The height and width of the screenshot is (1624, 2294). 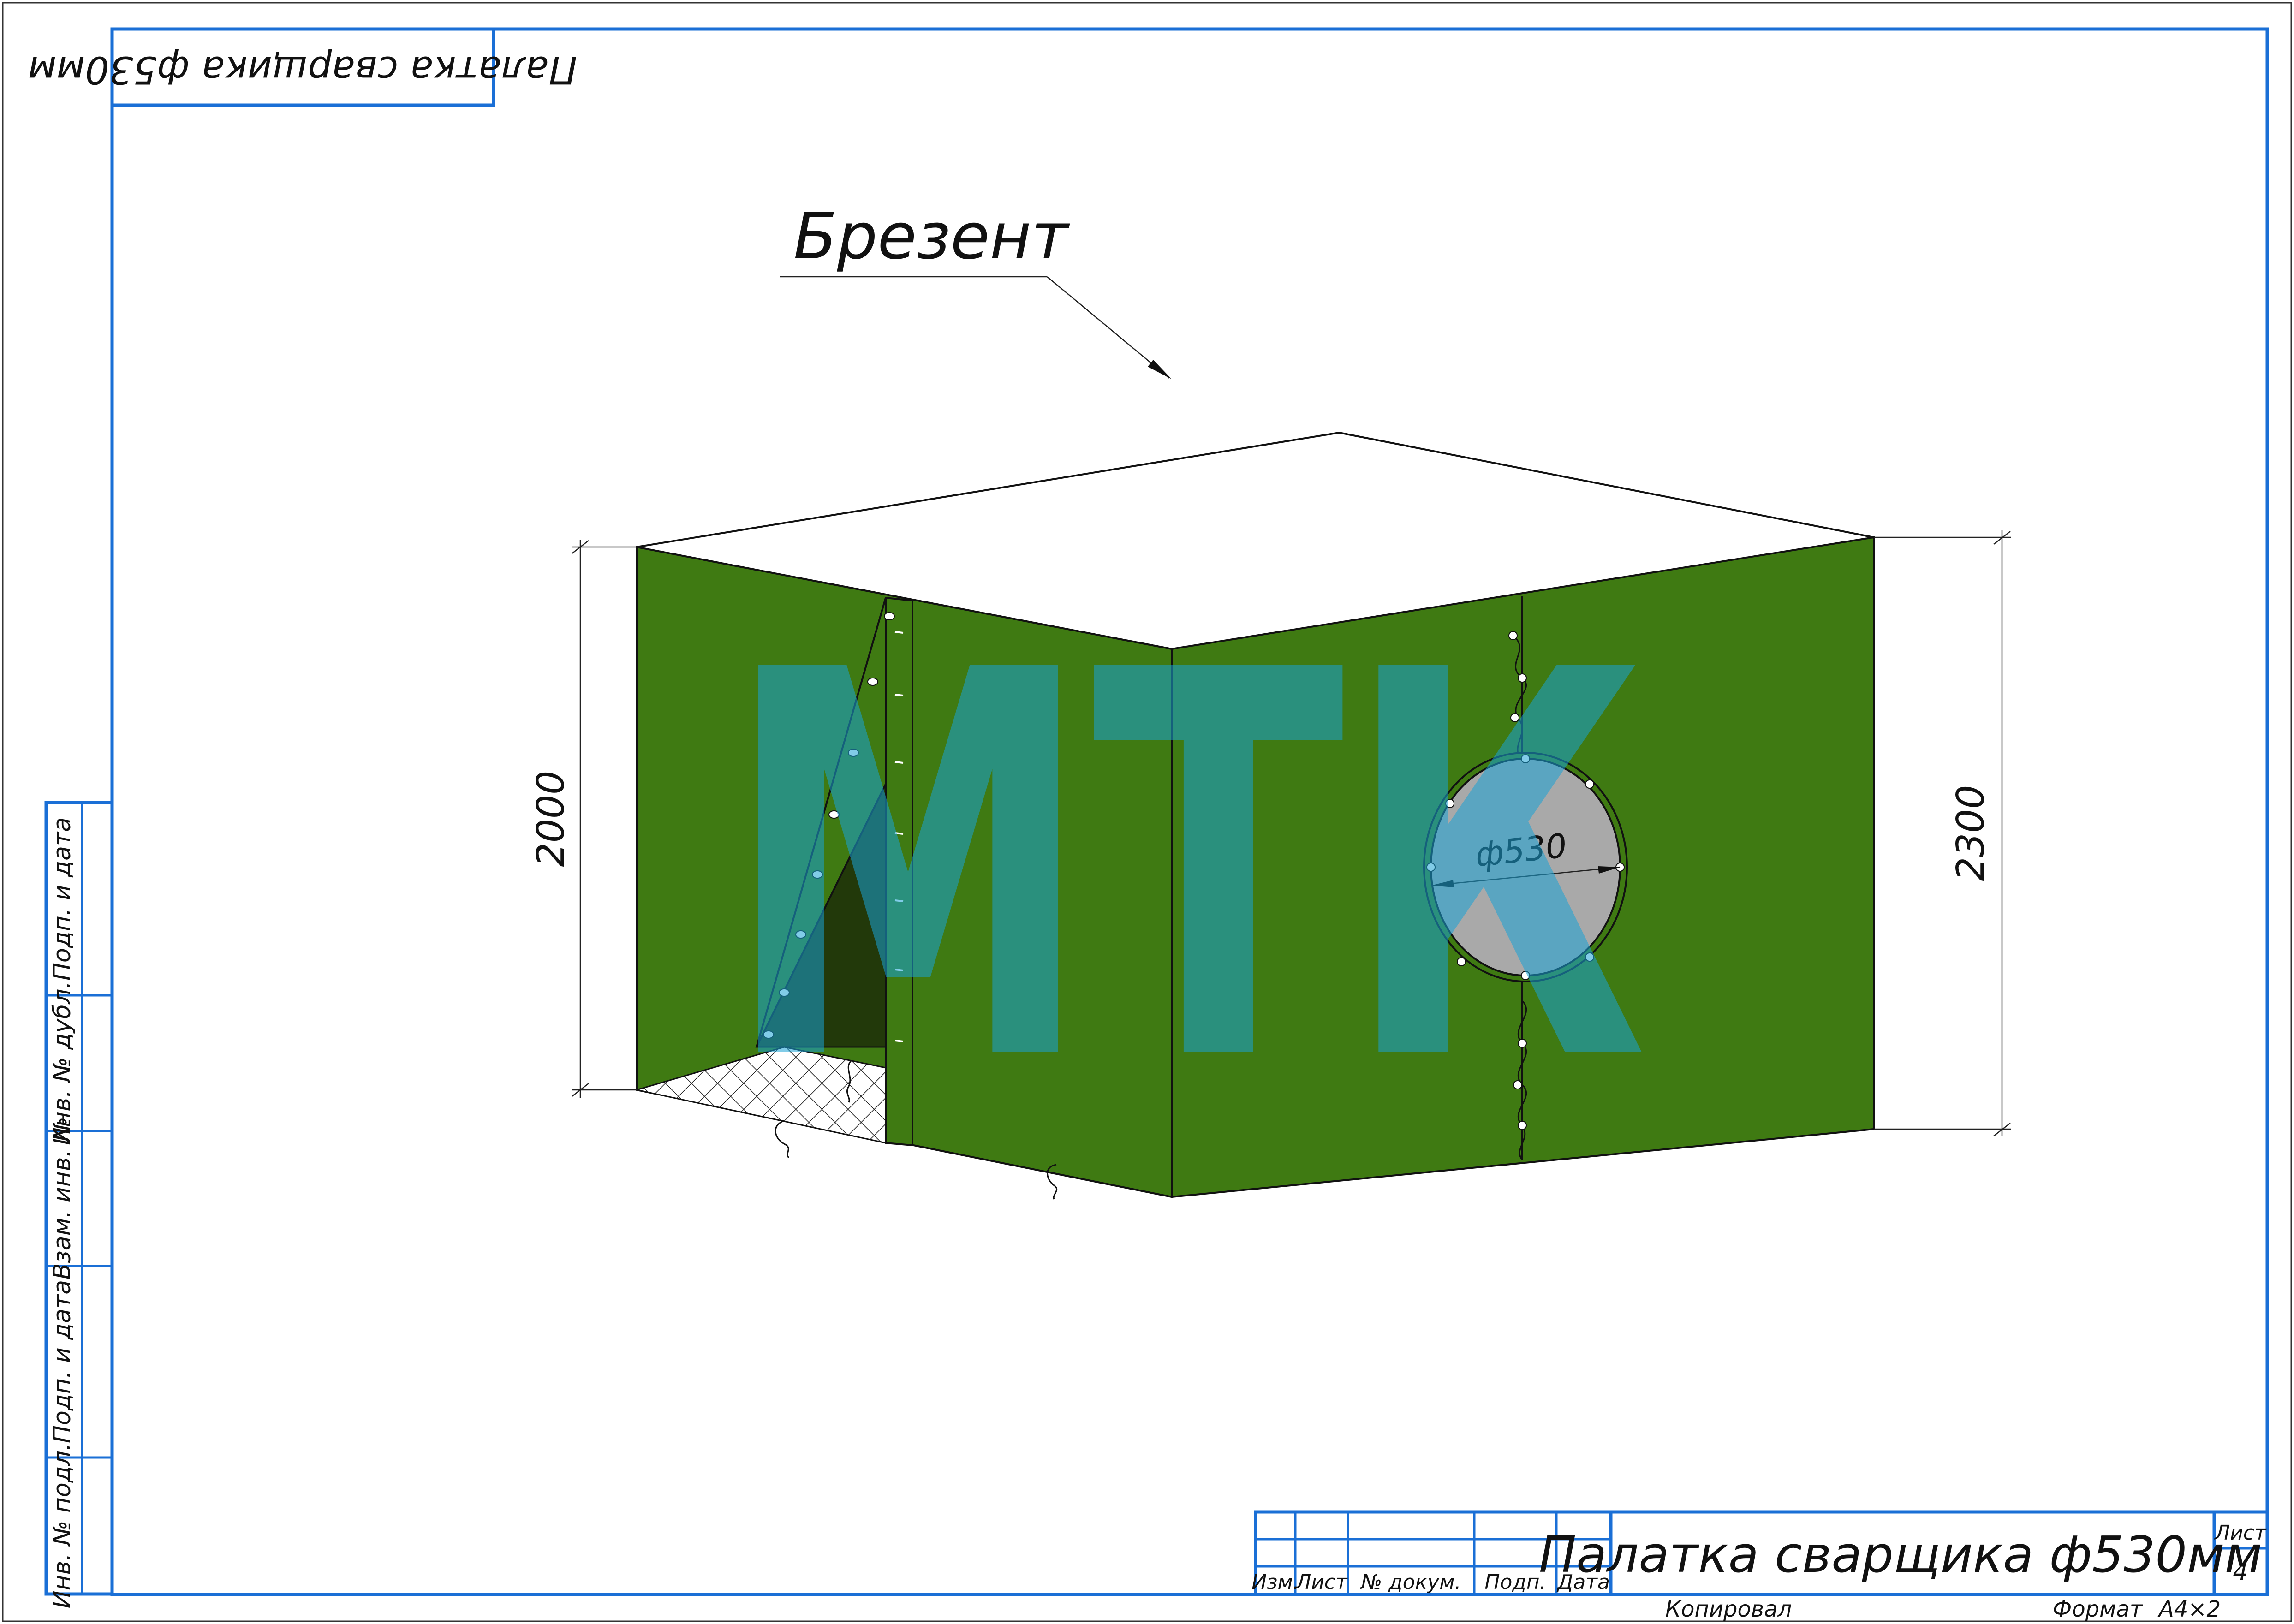 What do you see at coordinates (1410, 1582) in the screenshot?
I see `header-doc-number: № докум.` at bounding box center [1410, 1582].